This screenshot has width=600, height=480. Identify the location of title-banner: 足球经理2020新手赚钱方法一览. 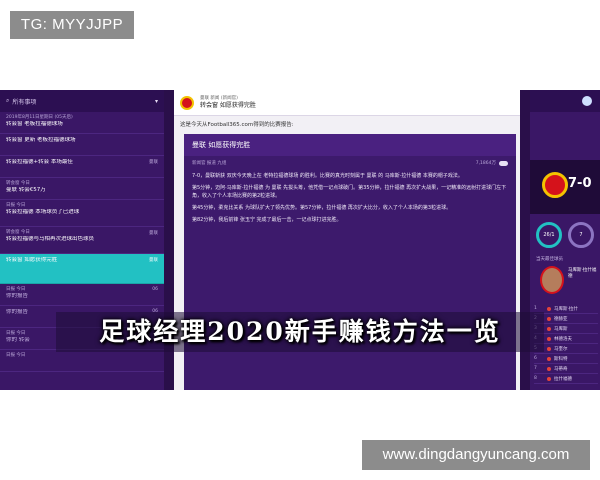
(300, 332).